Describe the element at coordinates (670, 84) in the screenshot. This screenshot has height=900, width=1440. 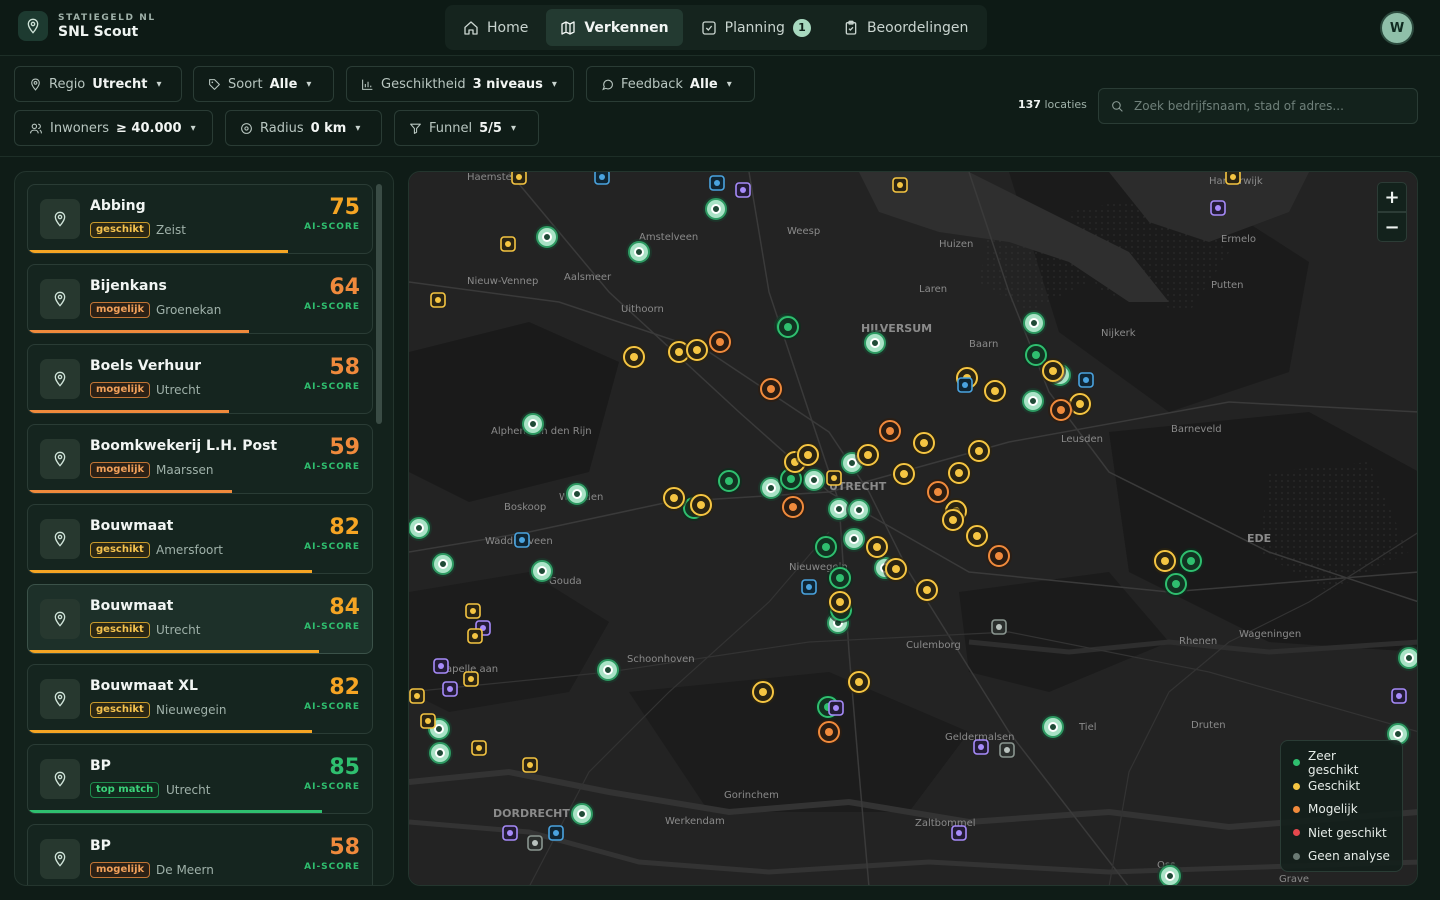
I see `filter-feedback: Feedback Alle ▾` at that location.